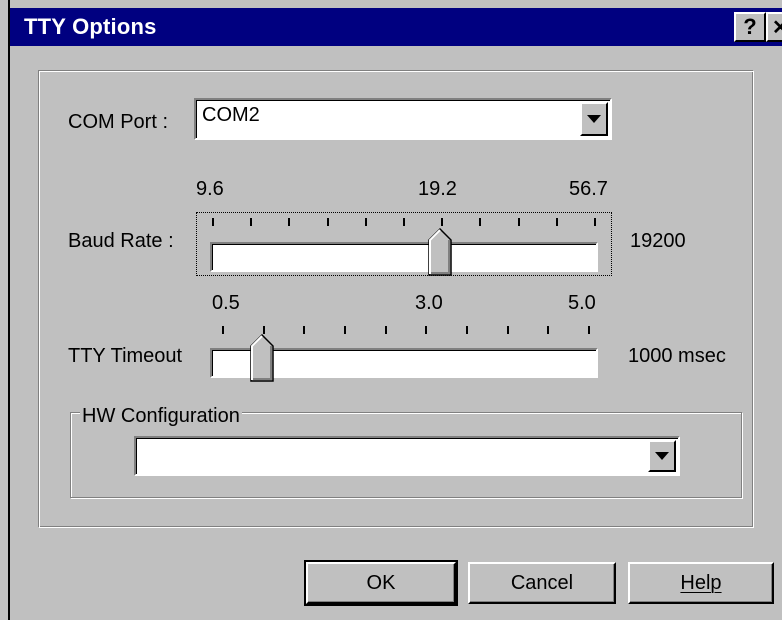  What do you see at coordinates (406, 331) in the screenshot?
I see `tty-timeout-ticks` at bounding box center [406, 331].